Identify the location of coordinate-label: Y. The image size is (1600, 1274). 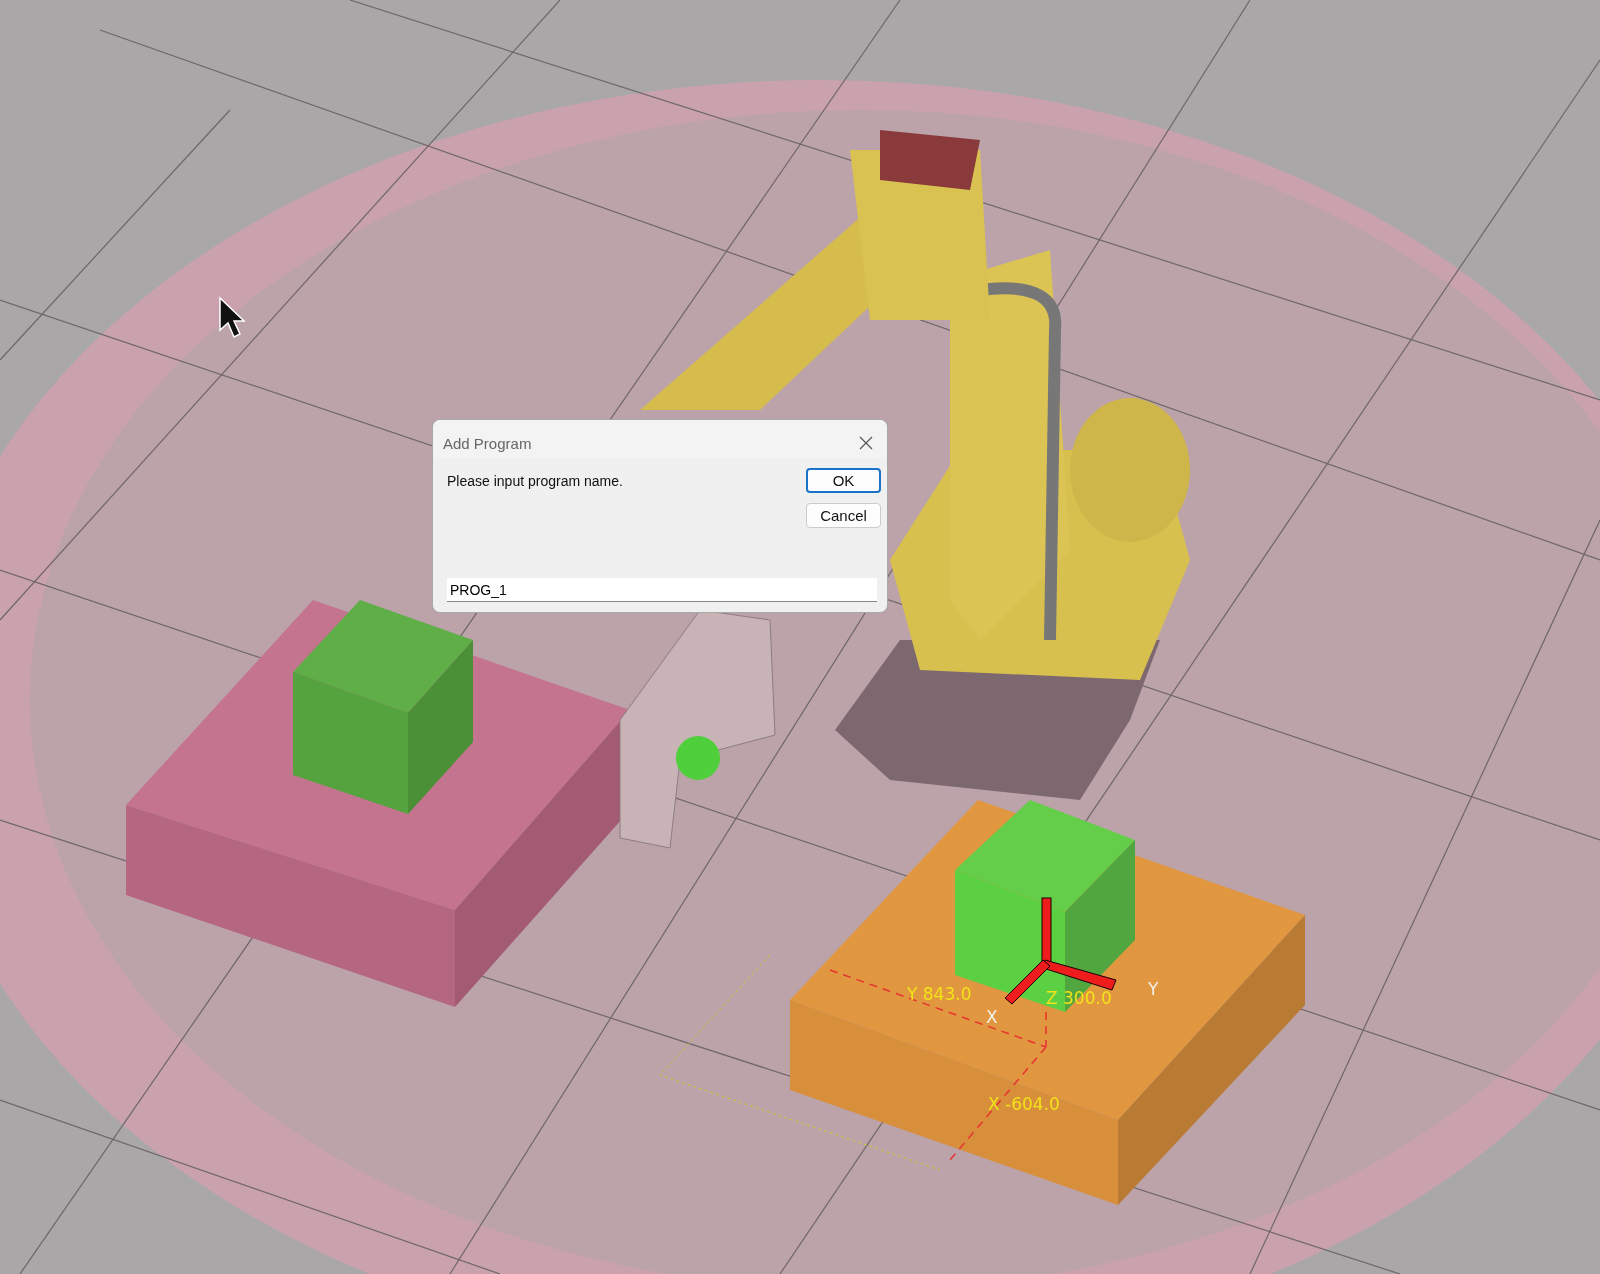
(1153, 989).